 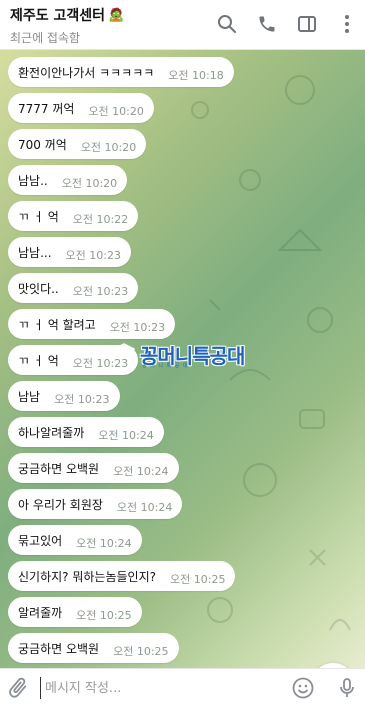 I want to click on message-text: 알려줄까, so click(x=40, y=612).